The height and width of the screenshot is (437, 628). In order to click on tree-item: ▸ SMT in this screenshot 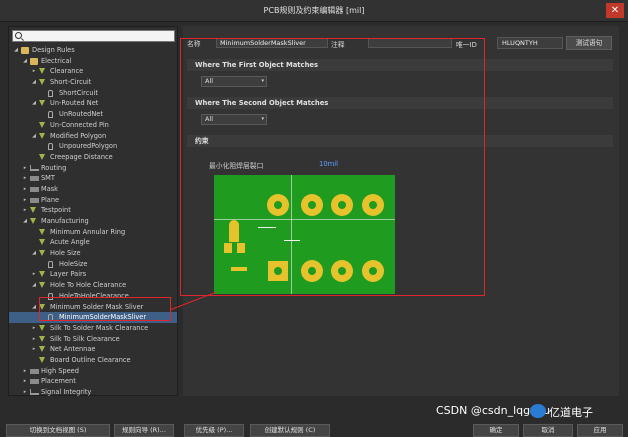, I will do `click(93, 178)`.